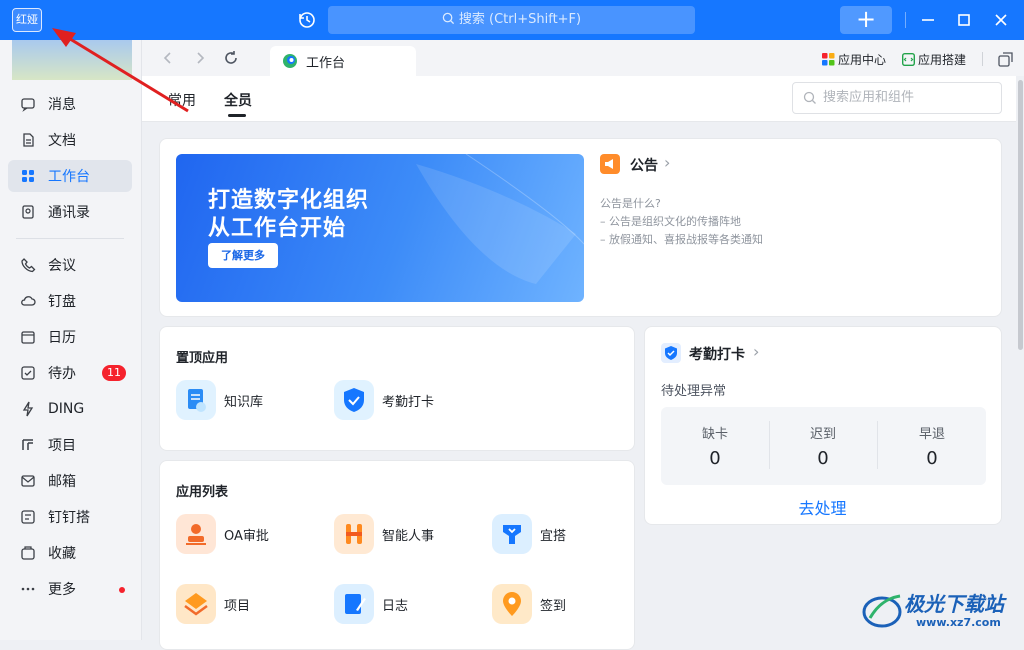  I want to click on attendance-stats: 缺卡 0 迟到 0 早退 0, so click(823, 446).